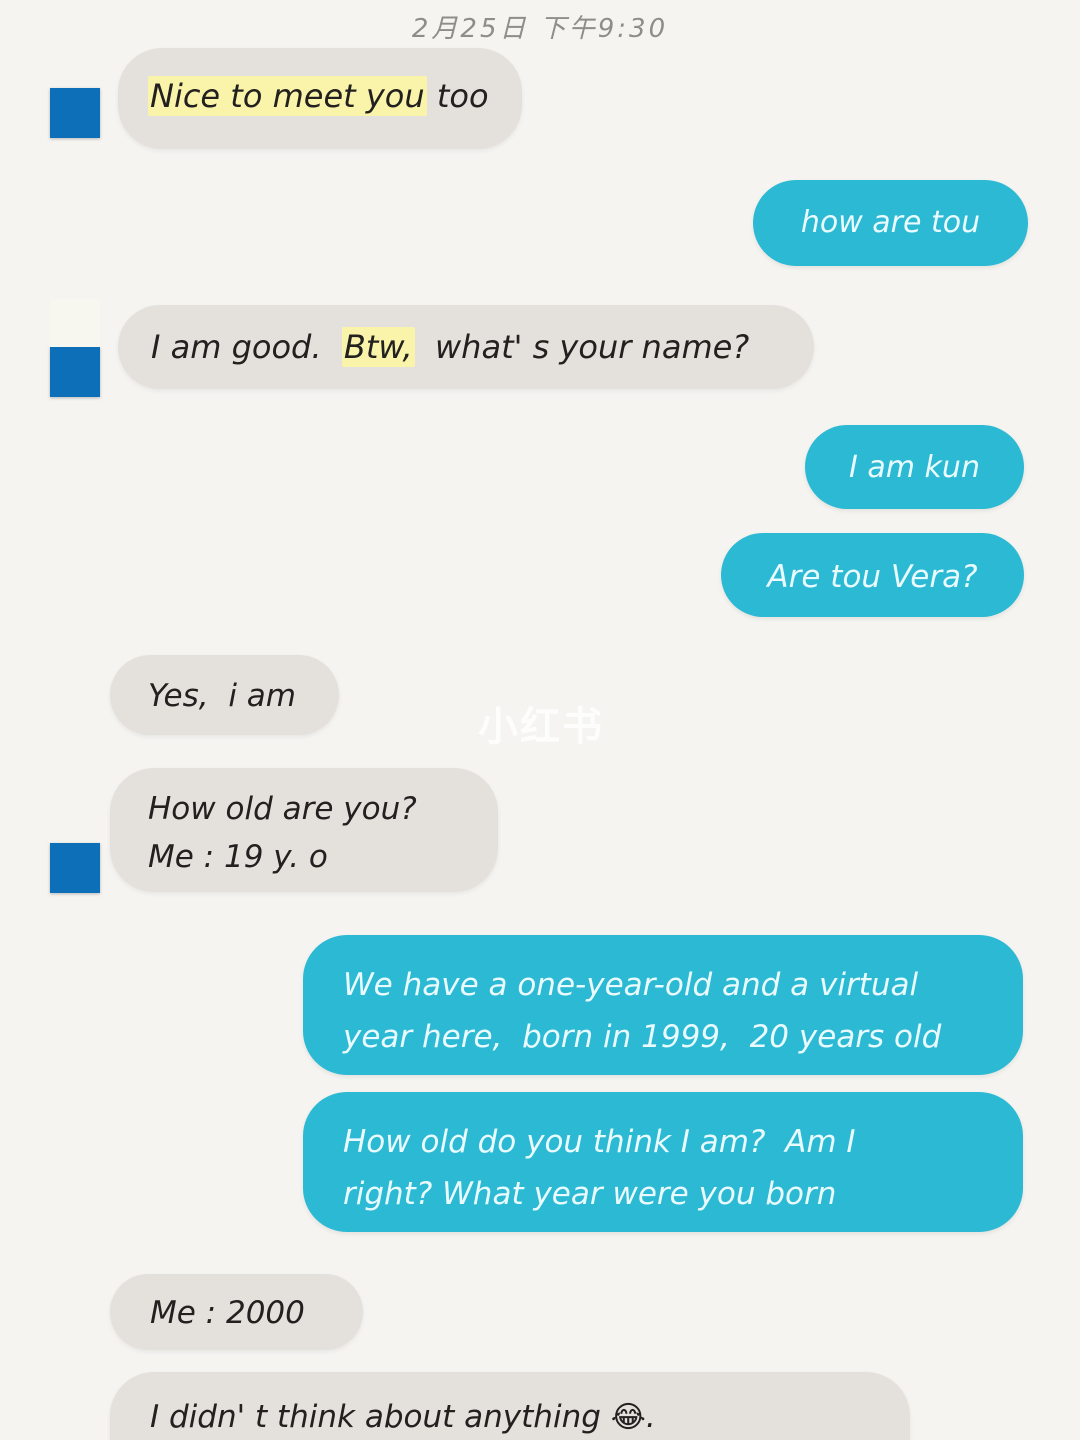 This screenshot has width=1080, height=1440. What do you see at coordinates (650, 1417) in the screenshot?
I see `message-text-end: .` at bounding box center [650, 1417].